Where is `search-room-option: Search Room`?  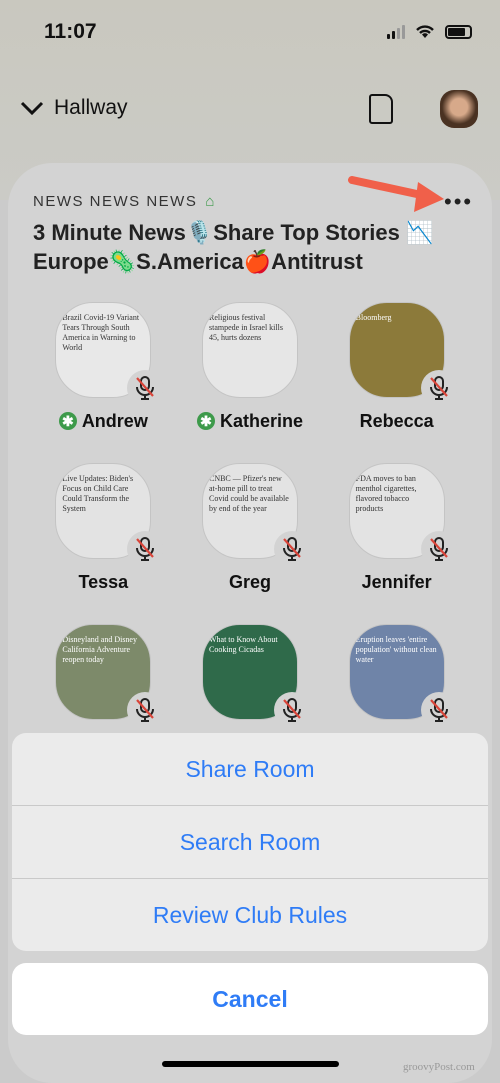 search-room-option: Search Room is located at coordinates (250, 842).